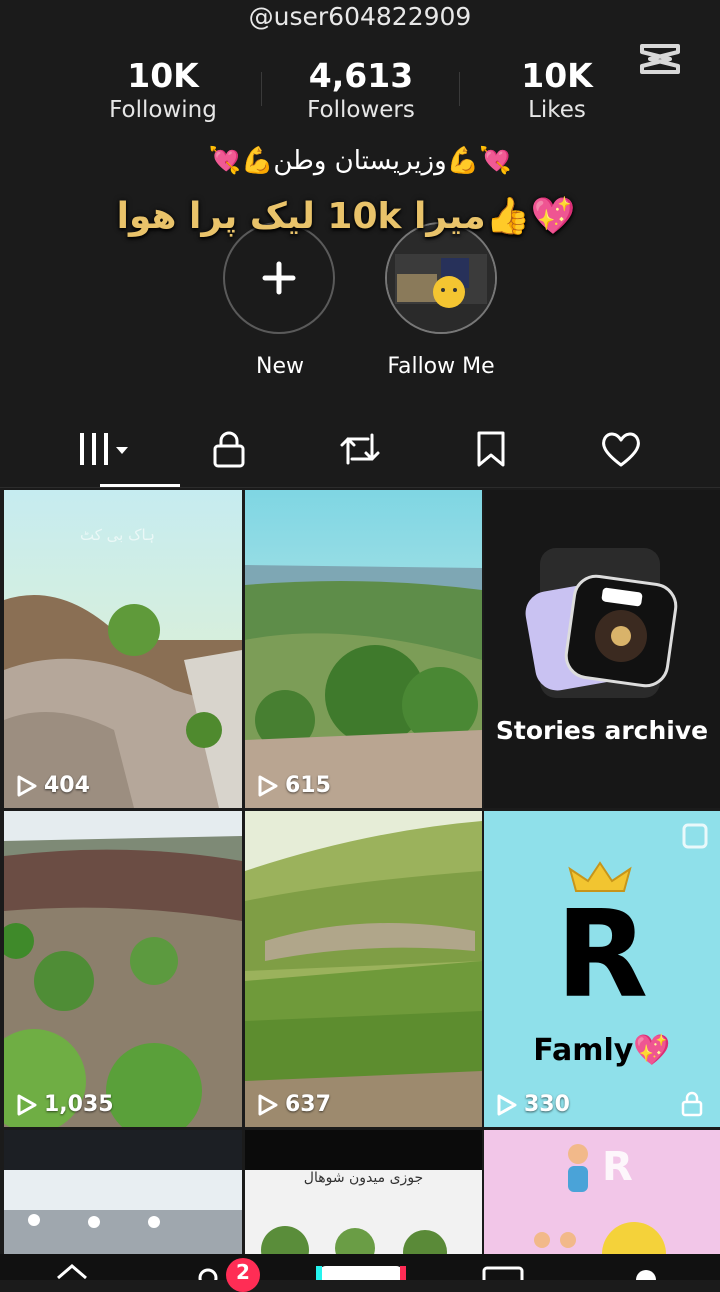 This screenshot has width=720, height=1292. Describe the element at coordinates (79, 1104) in the screenshot. I see `view-count-text: 1,035` at that location.